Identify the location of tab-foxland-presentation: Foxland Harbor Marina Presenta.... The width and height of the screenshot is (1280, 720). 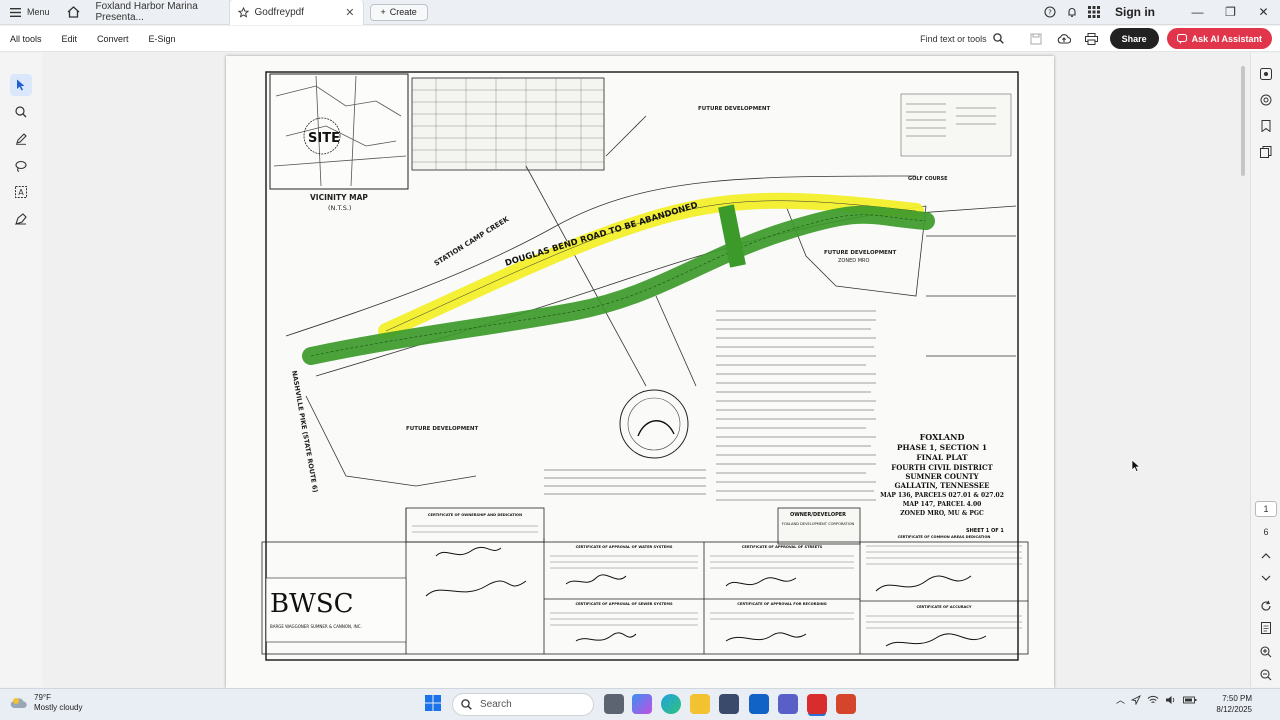
(159, 12).